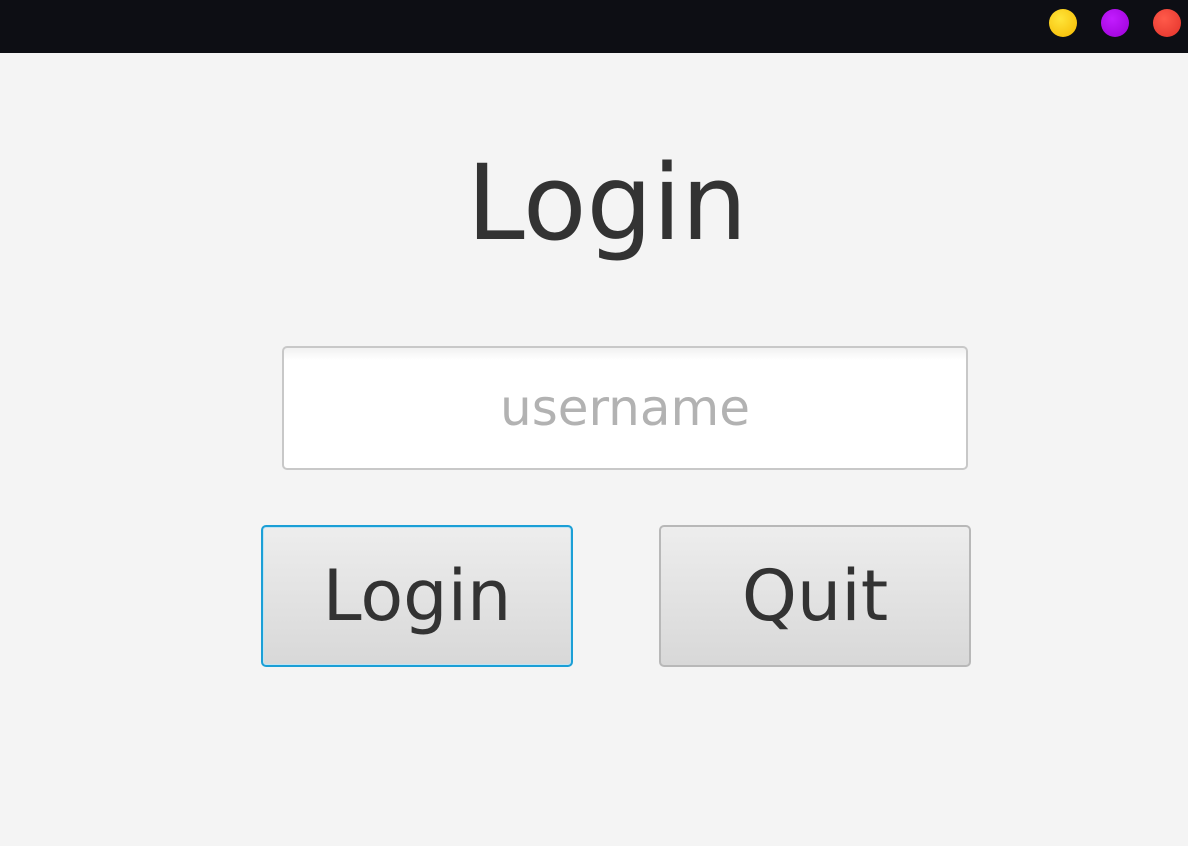  What do you see at coordinates (594, 26) in the screenshot?
I see `window-titlebar` at bounding box center [594, 26].